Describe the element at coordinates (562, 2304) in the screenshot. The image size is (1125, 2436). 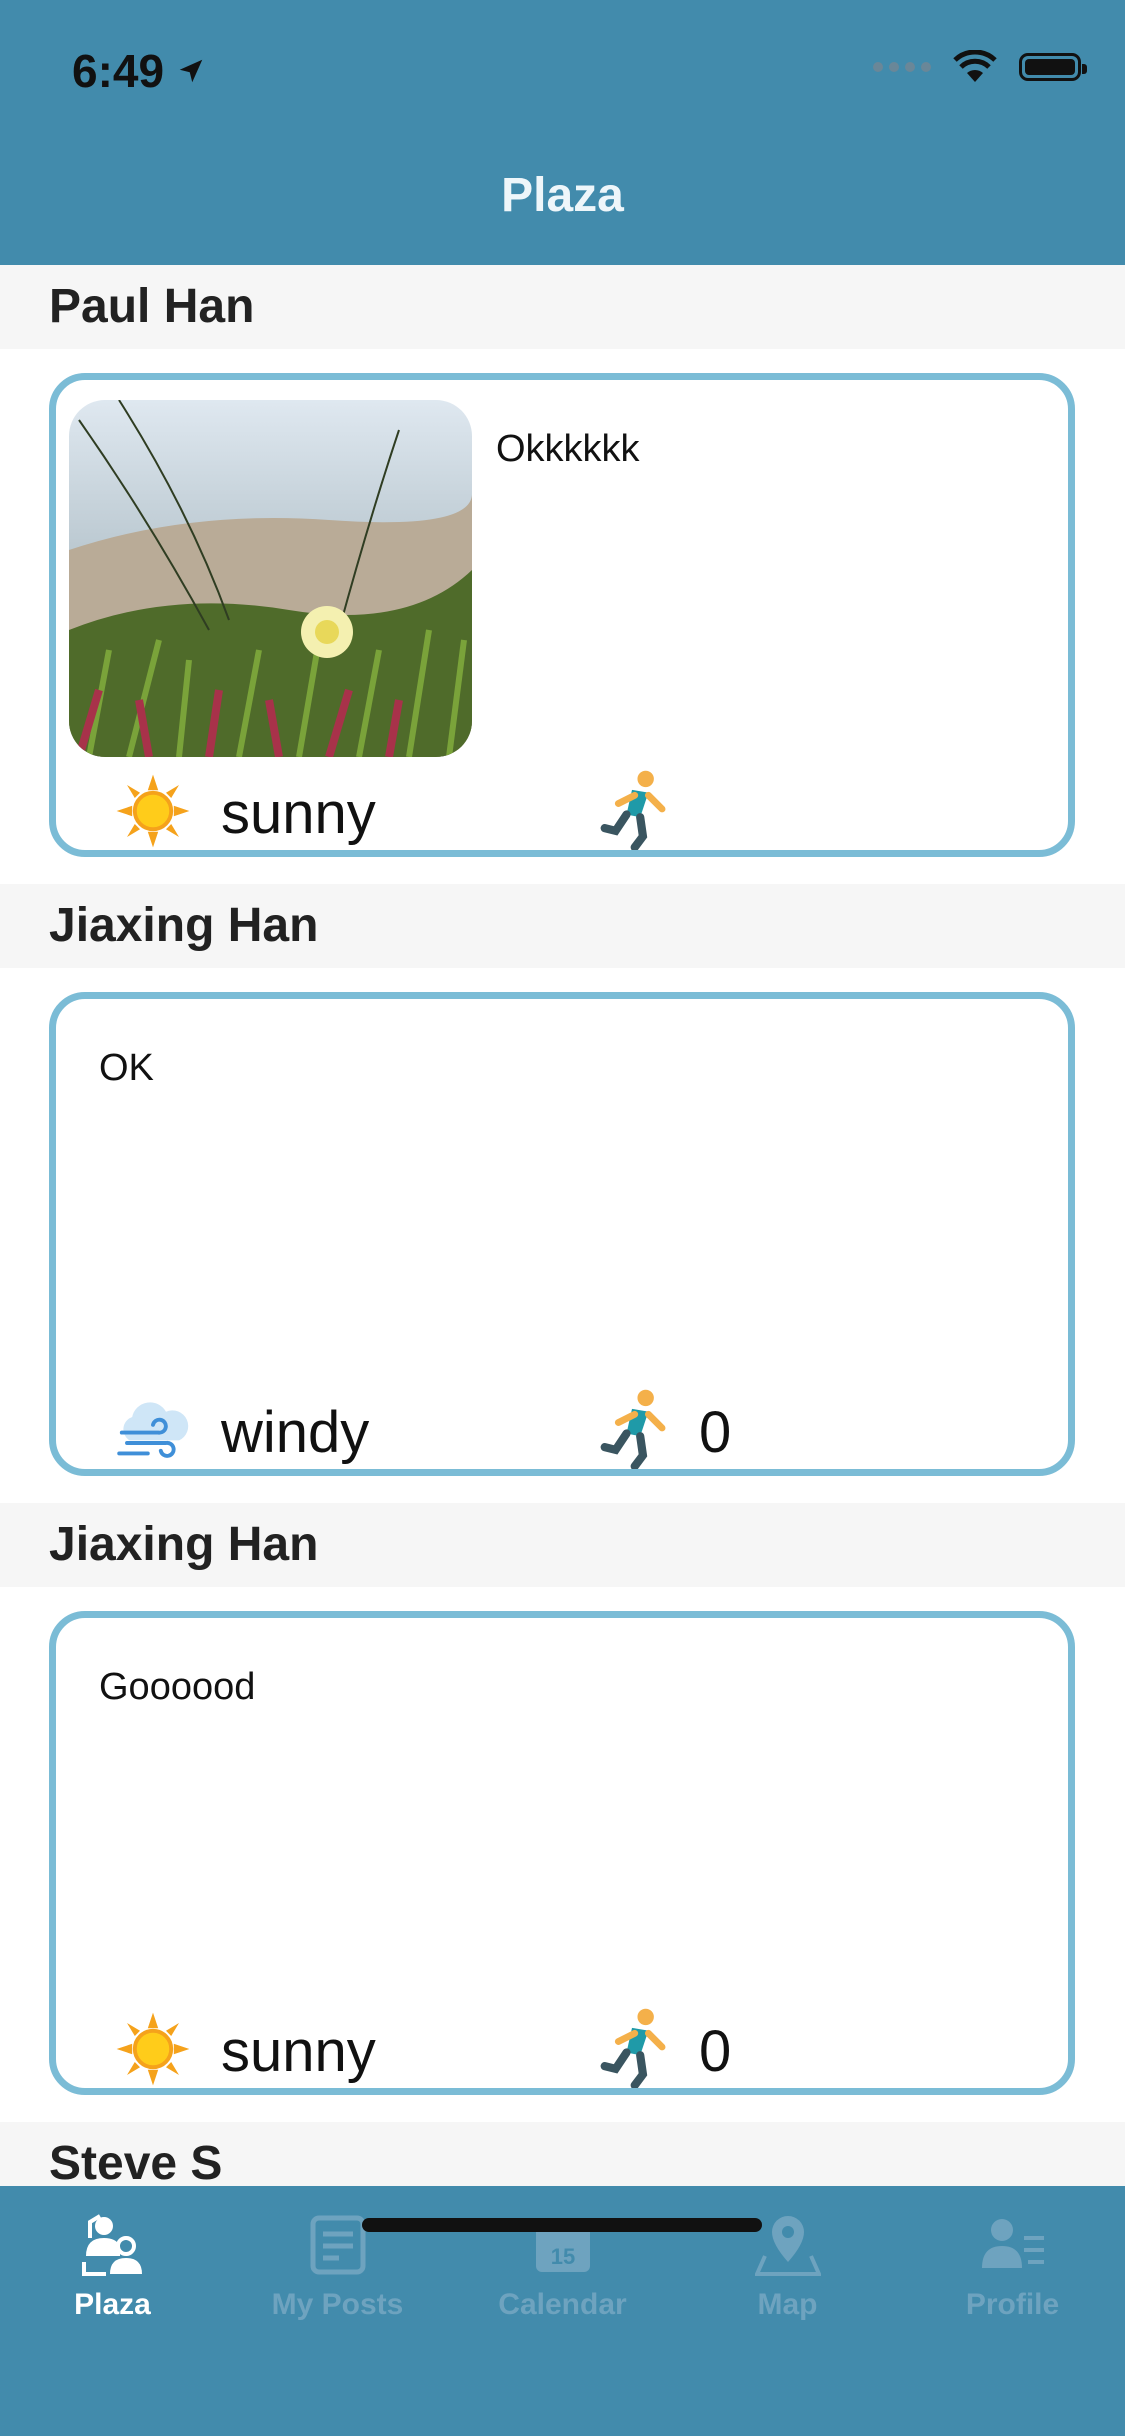
I see `tab-label: Calendar` at that location.